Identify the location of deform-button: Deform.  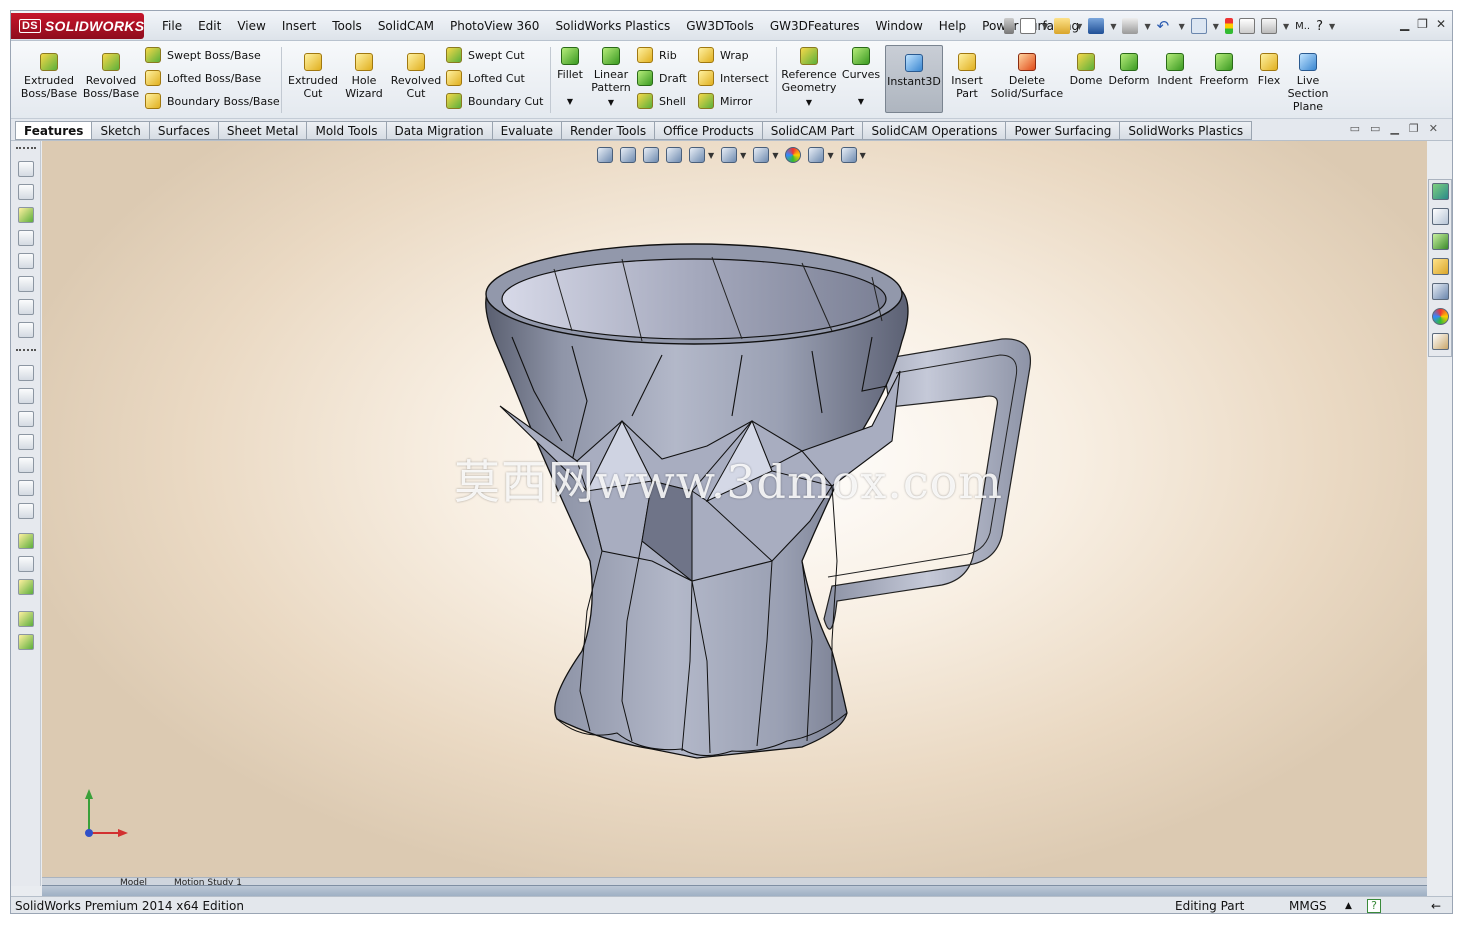
(1129, 70).